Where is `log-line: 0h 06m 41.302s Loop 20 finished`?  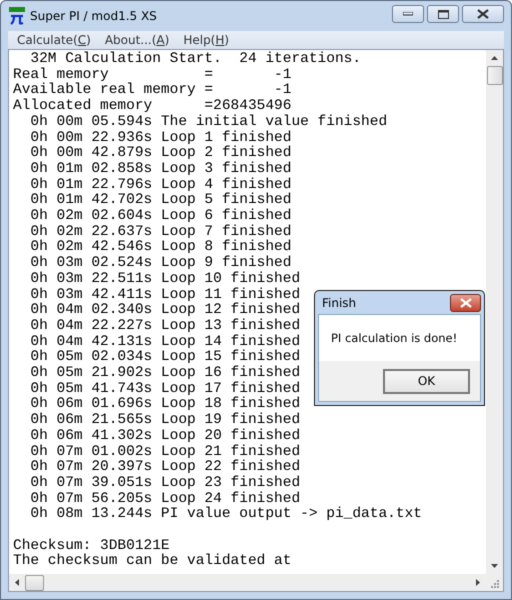 log-line: 0h 06m 41.302s Loop 20 finished is located at coordinates (164, 436).